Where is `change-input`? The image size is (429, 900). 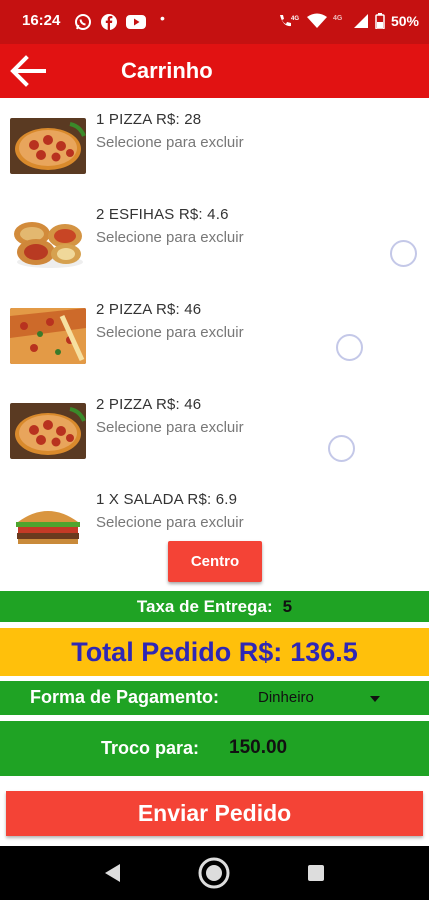
change-input is located at coordinates (284, 748).